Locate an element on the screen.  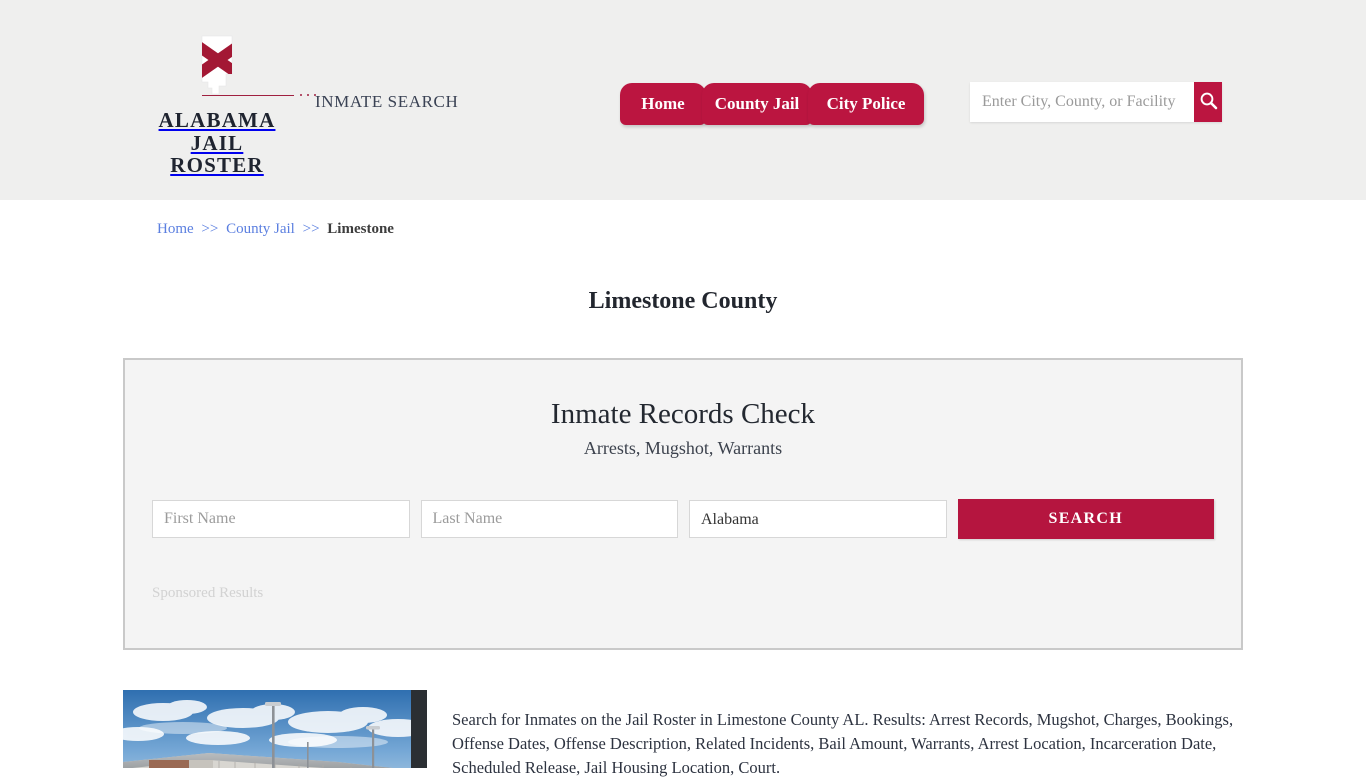
breadcrumb-item-current: Limestone is located at coordinates (360, 229).